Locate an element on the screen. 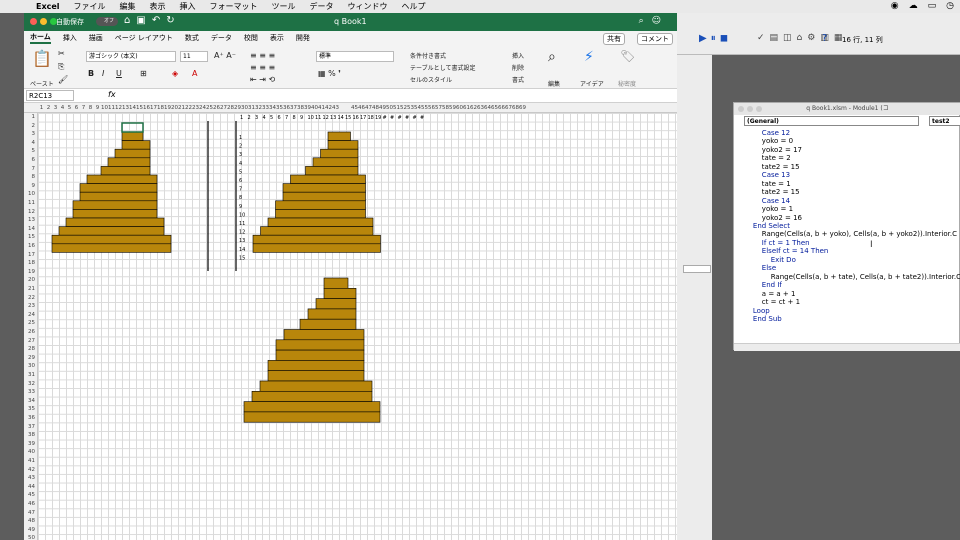  row-header: 4 is located at coordinates (34, 143).